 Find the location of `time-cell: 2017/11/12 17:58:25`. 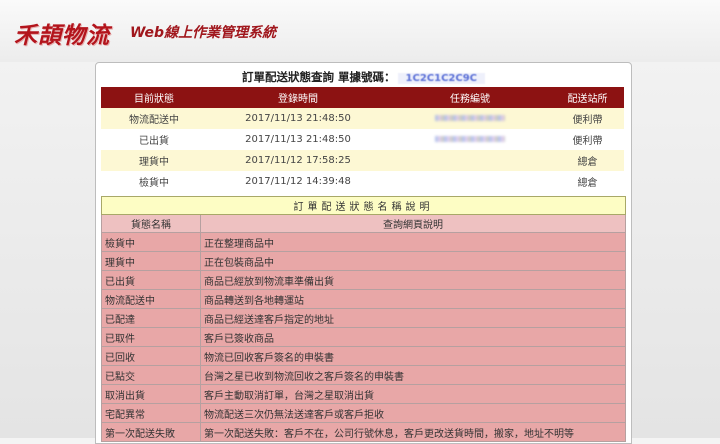

time-cell: 2017/11/12 17:58:25 is located at coordinates (298, 160).